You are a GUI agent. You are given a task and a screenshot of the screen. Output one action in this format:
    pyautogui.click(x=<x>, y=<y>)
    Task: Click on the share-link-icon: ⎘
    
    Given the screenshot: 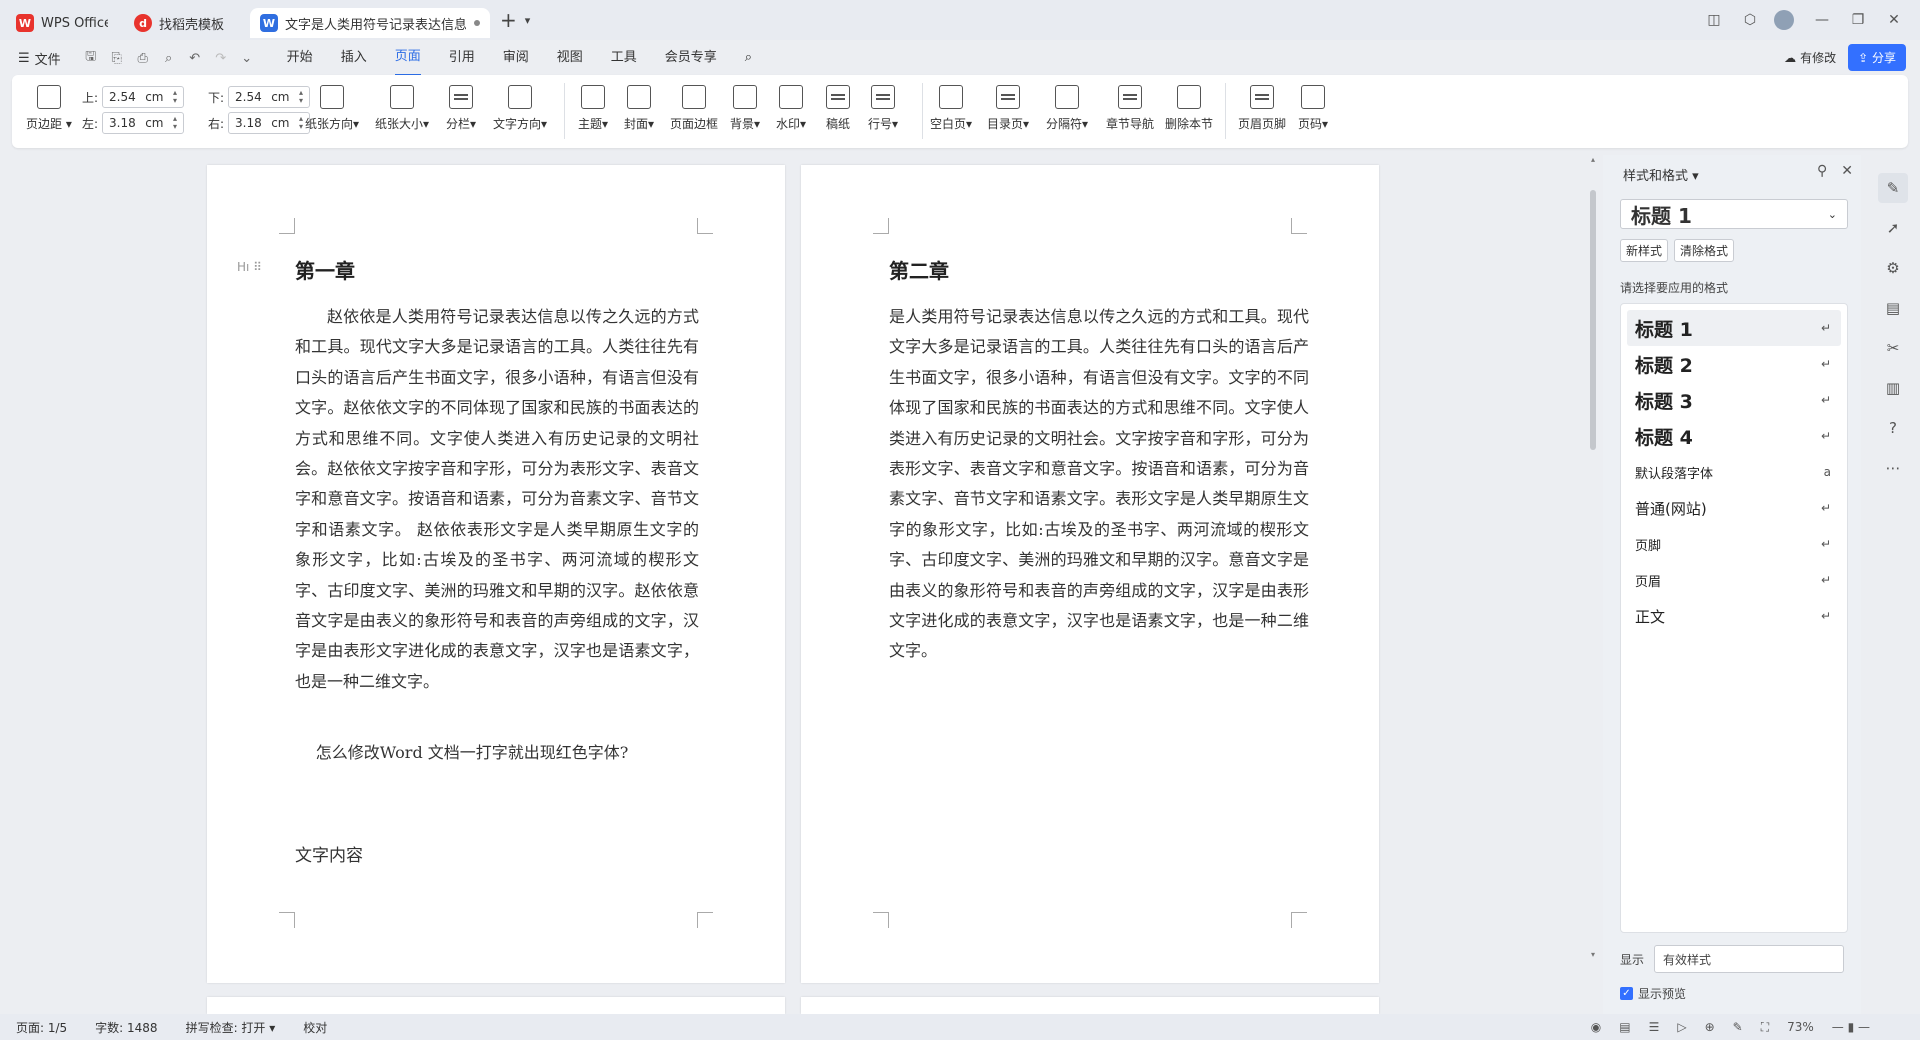 What is the action you would take?
    pyautogui.click(x=117, y=58)
    